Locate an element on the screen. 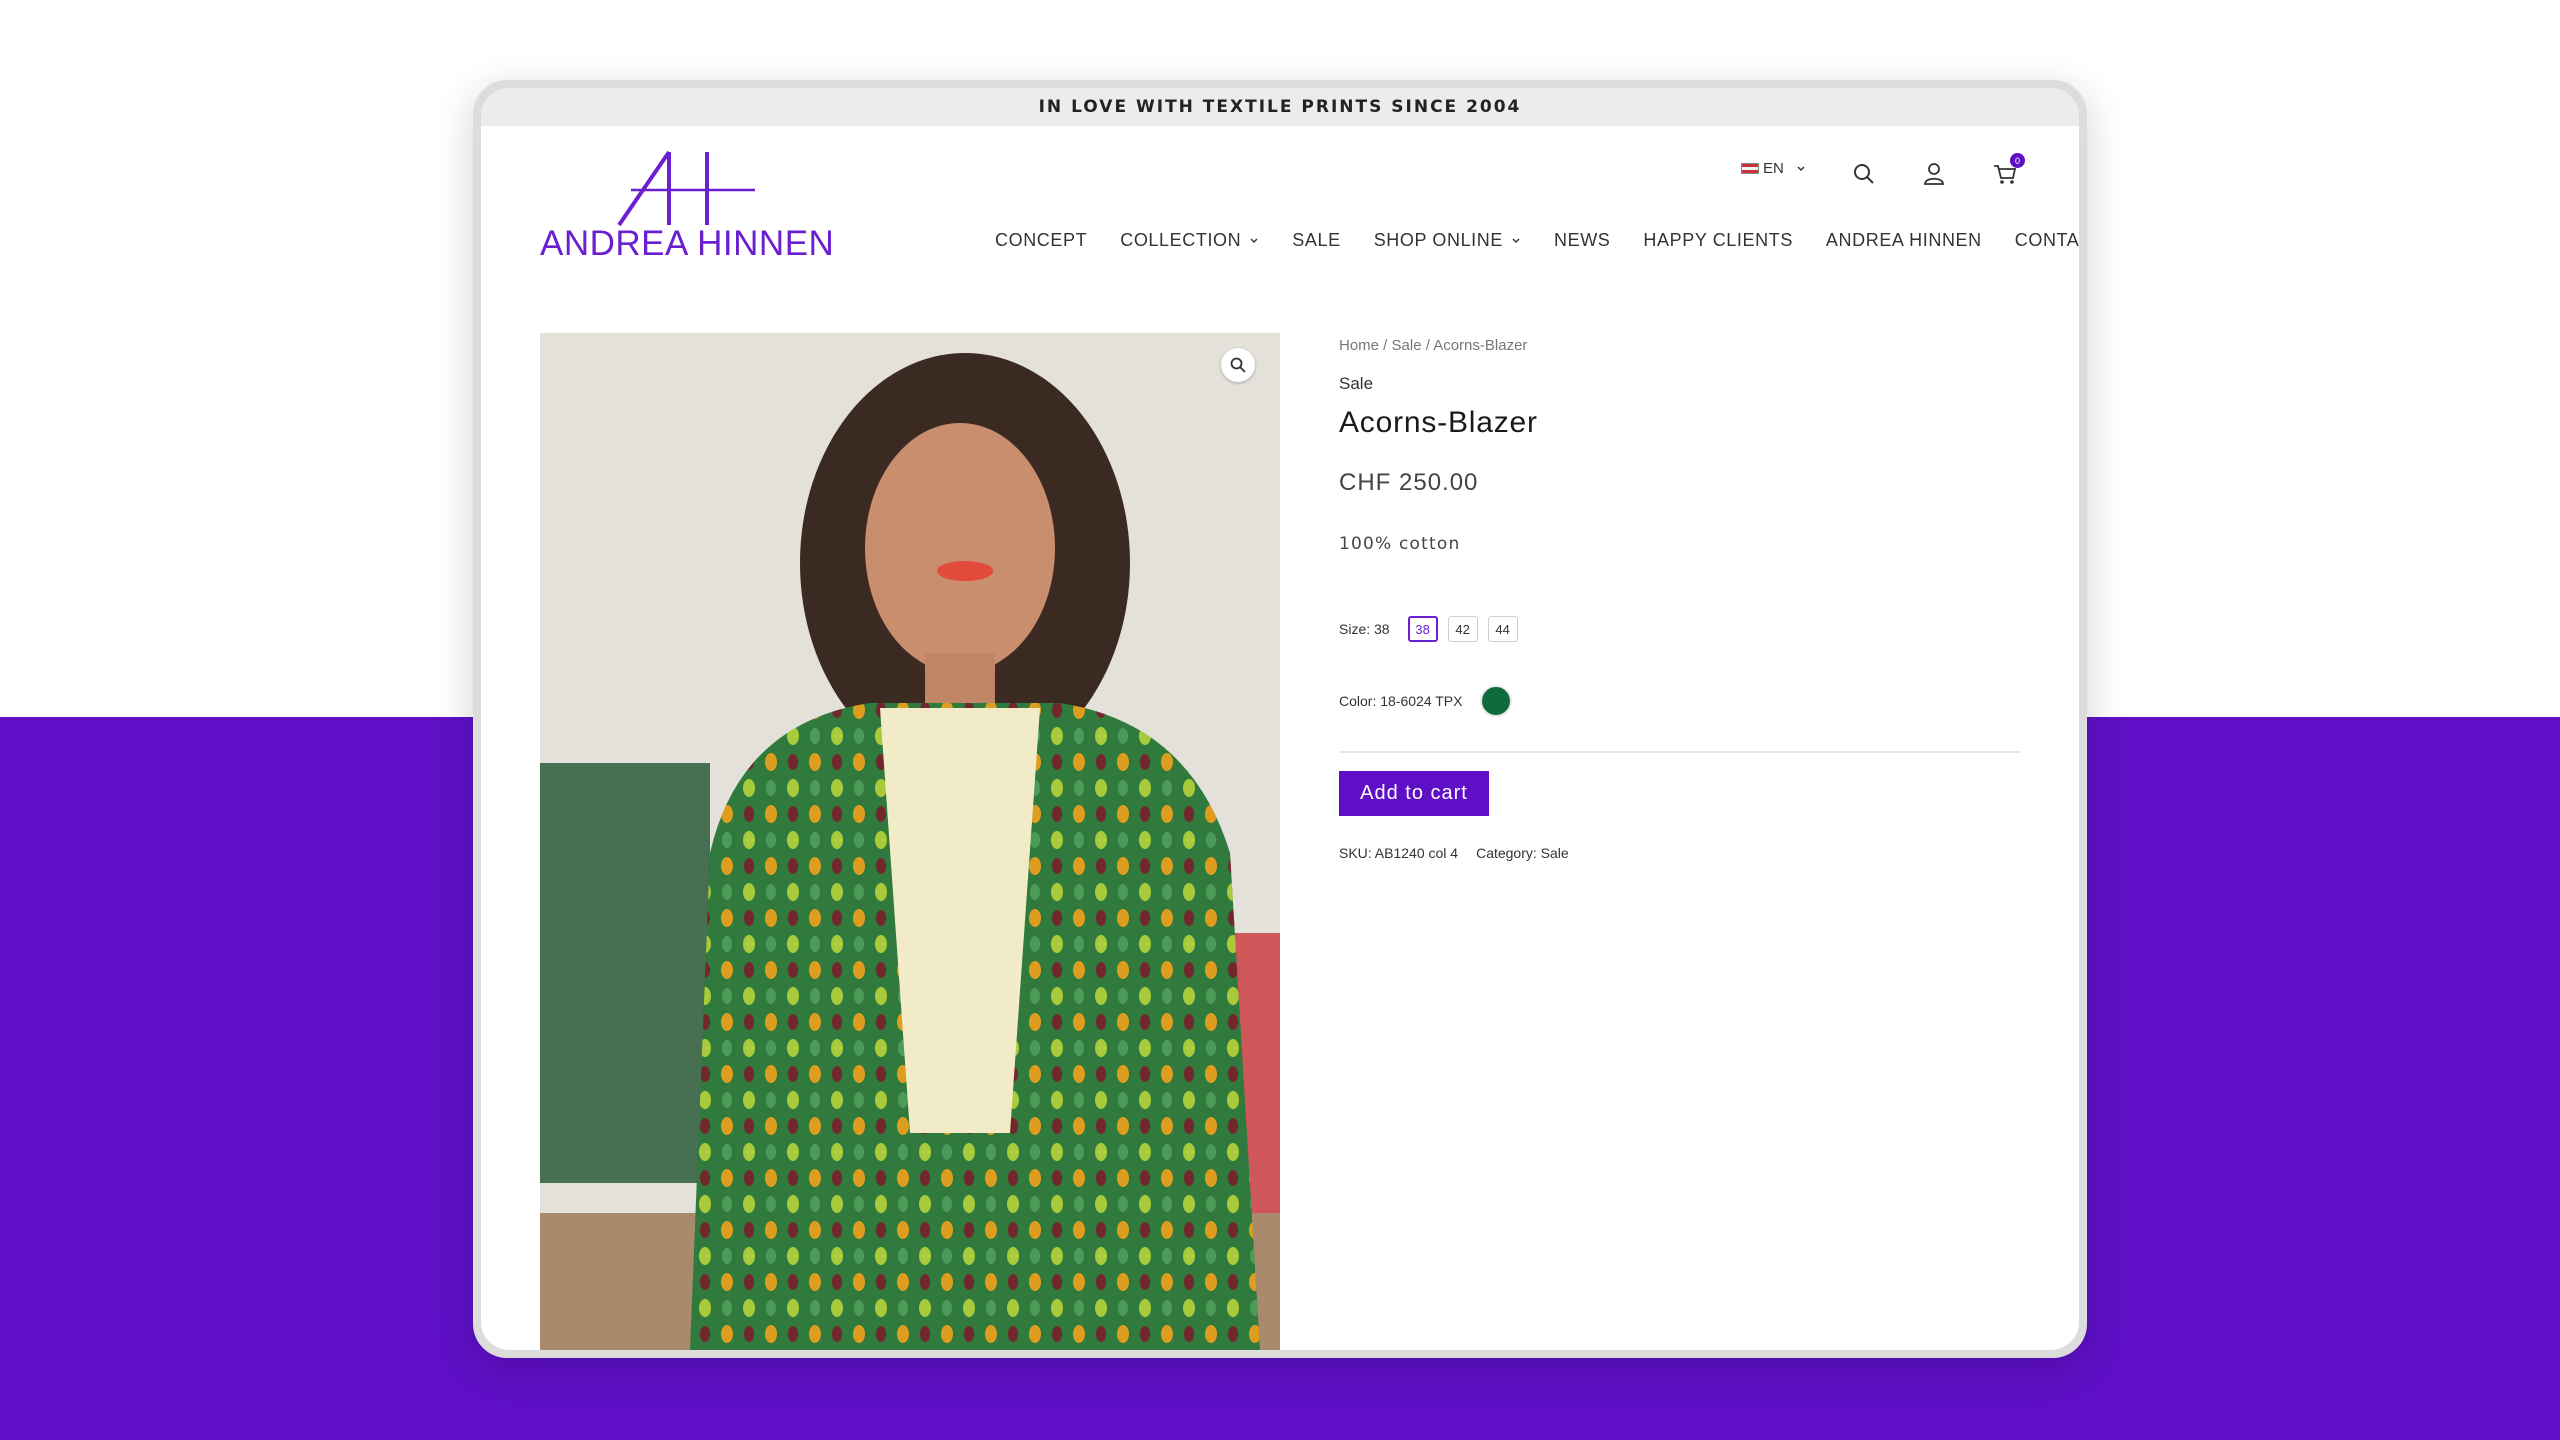  logo-wordmark: ANDREA HINNEN is located at coordinates (687, 244).